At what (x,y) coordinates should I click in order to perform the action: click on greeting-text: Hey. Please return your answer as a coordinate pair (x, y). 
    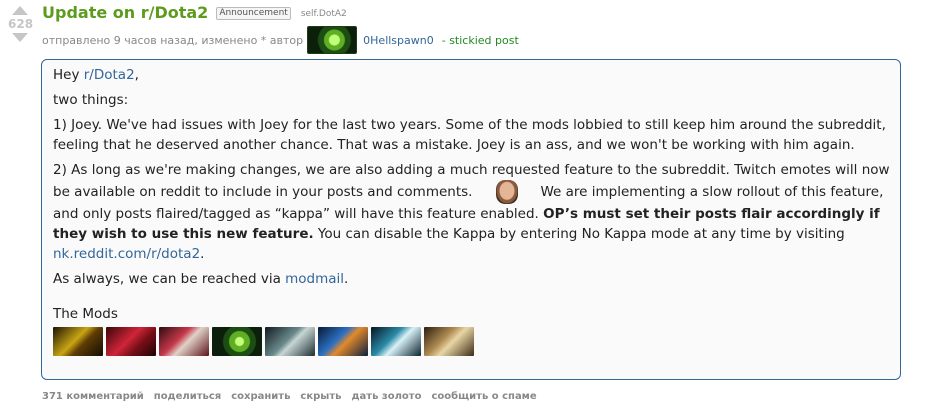
    Looking at the image, I should click on (68, 75).